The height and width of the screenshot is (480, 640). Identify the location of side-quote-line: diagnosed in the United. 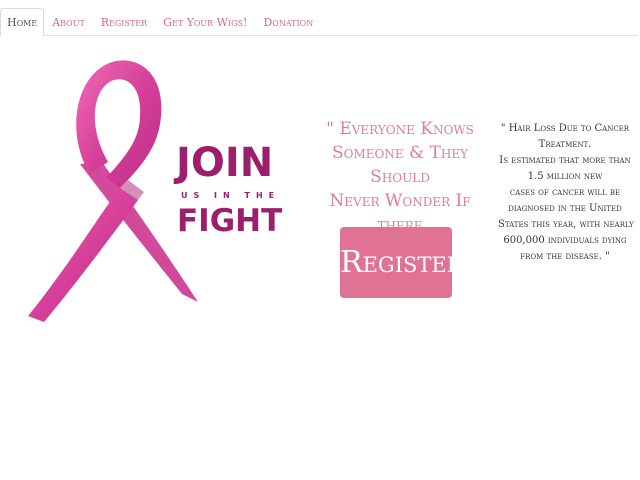
(565, 208).